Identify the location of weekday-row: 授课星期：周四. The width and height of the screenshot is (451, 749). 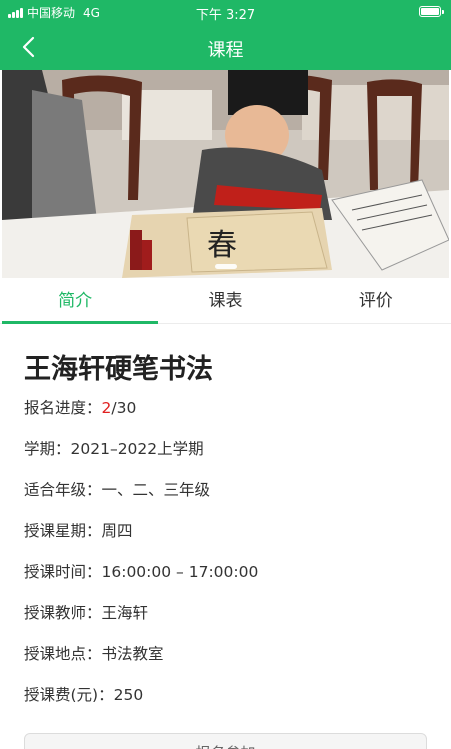
(78, 531).